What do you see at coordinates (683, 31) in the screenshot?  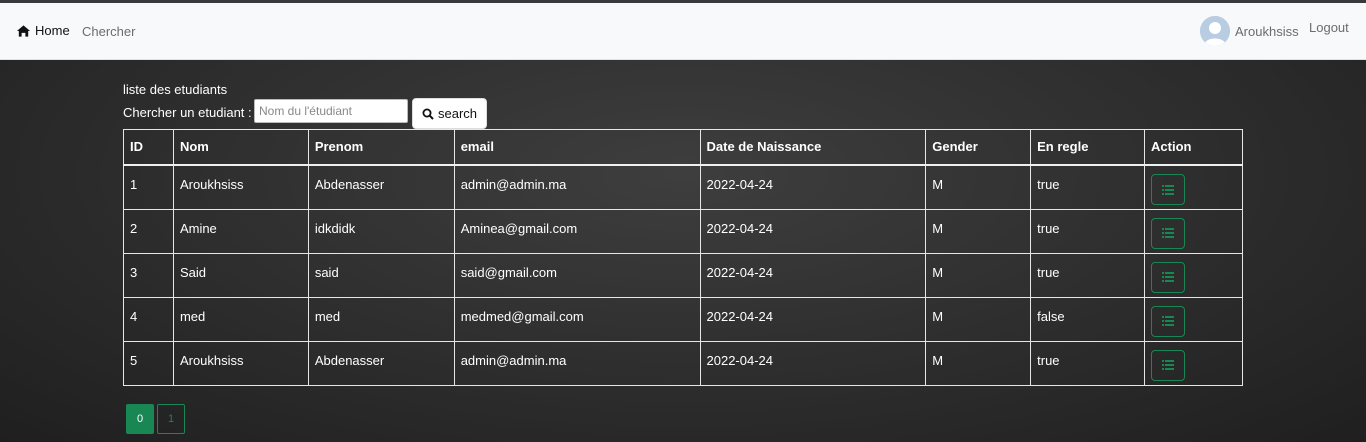 I see `navbar: Home Chercher Aroukhsiss Logout` at bounding box center [683, 31].